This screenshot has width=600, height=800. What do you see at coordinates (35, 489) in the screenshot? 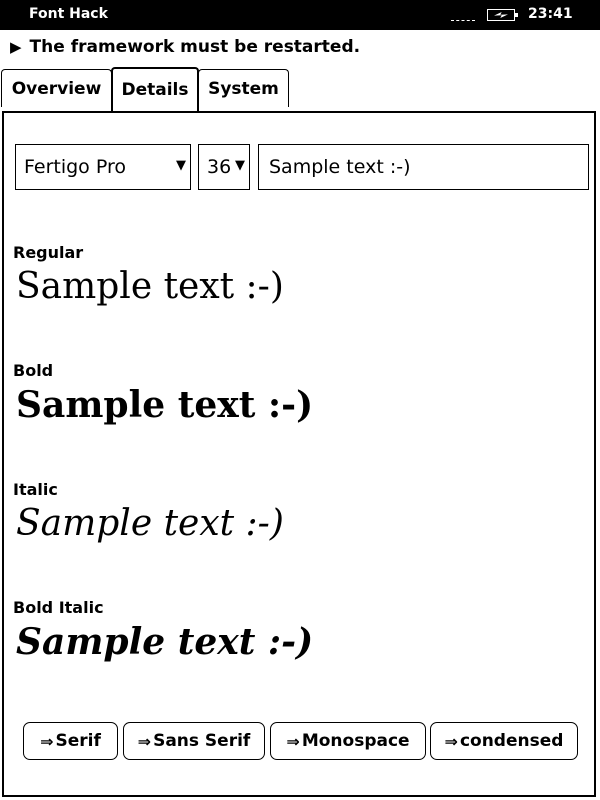
I see `italic-label: Italic` at bounding box center [35, 489].